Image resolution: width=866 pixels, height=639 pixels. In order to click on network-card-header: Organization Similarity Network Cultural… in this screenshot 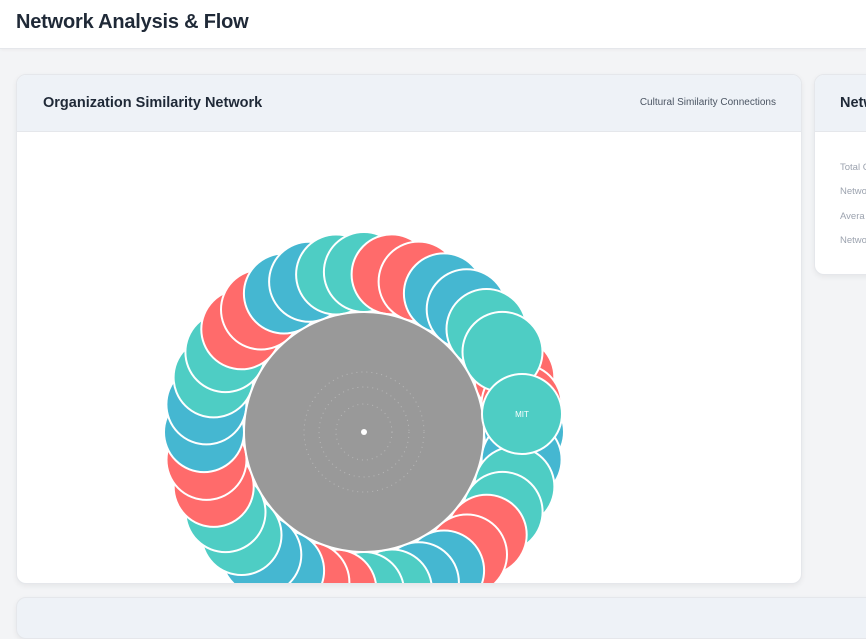, I will do `click(409, 103)`.